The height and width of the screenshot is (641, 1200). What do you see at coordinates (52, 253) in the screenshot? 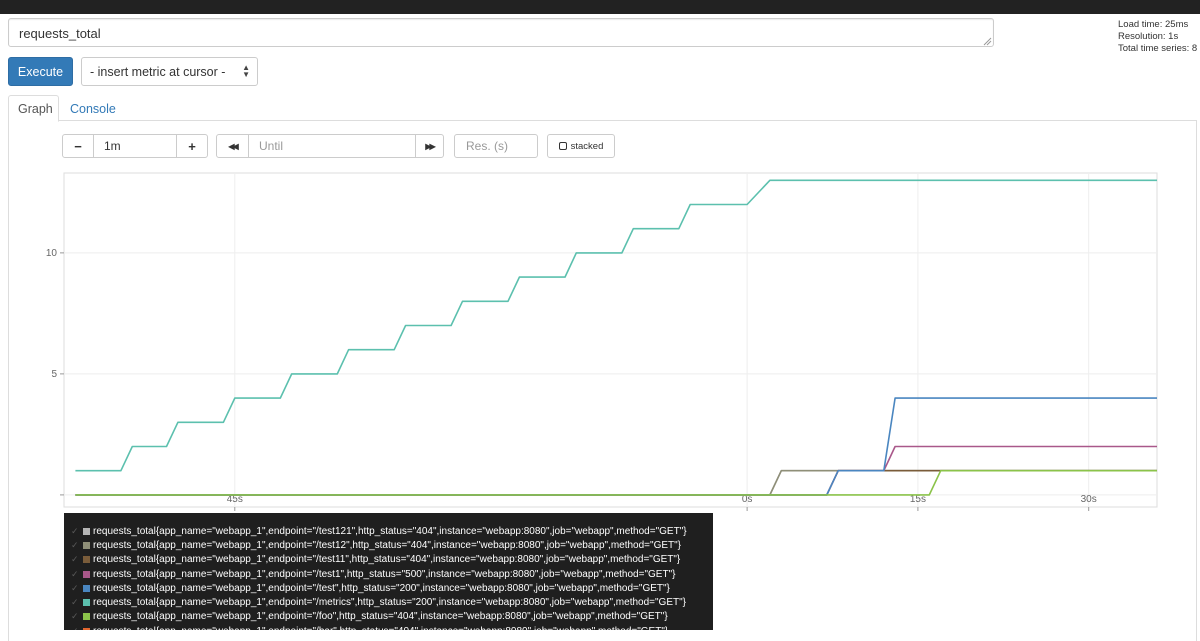
I see `y-tick-label: 10` at bounding box center [52, 253].